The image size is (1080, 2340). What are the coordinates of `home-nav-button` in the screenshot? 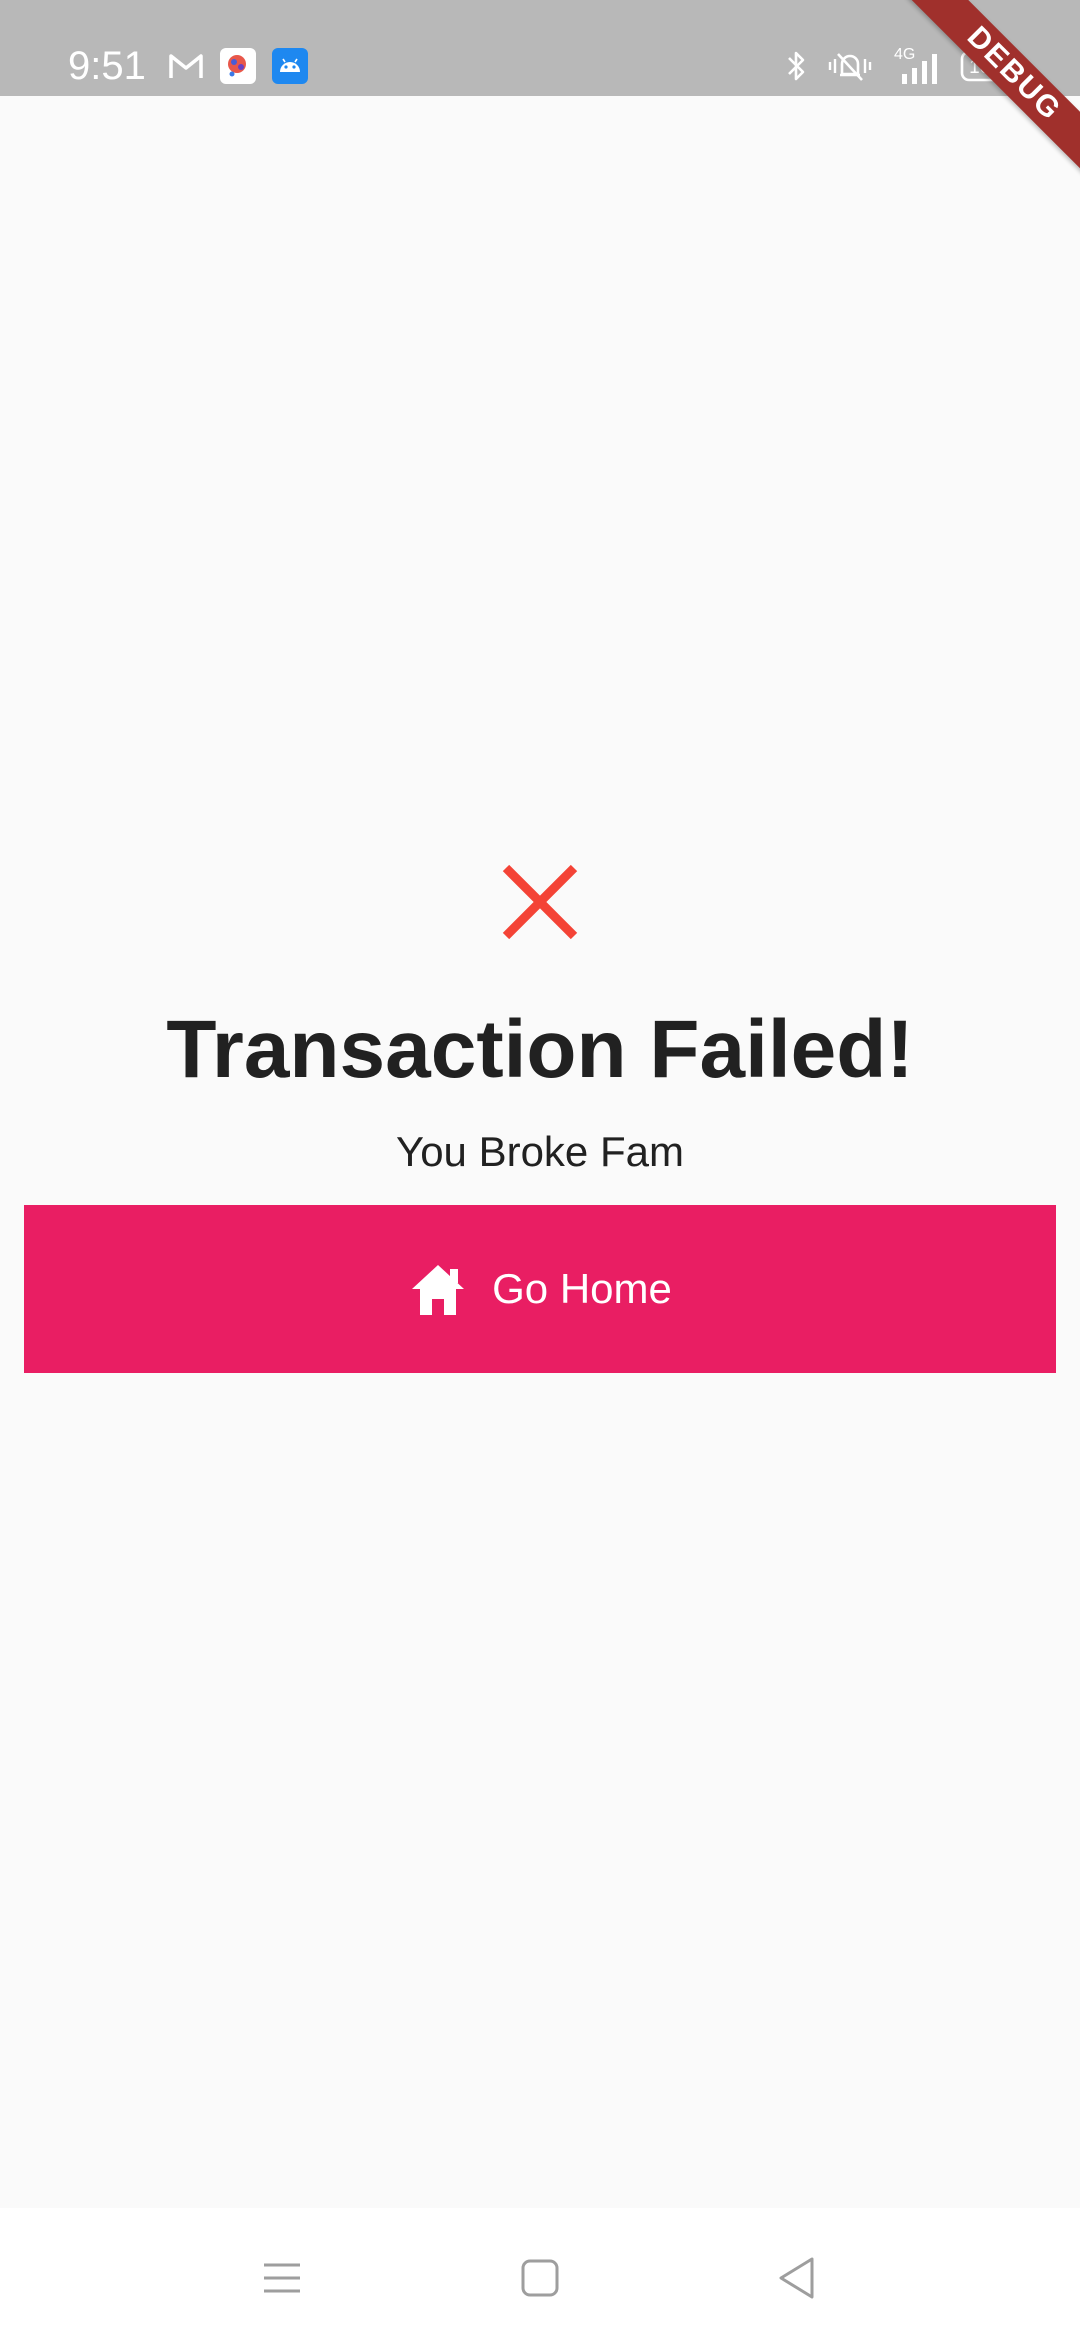 It's located at (540, 2278).